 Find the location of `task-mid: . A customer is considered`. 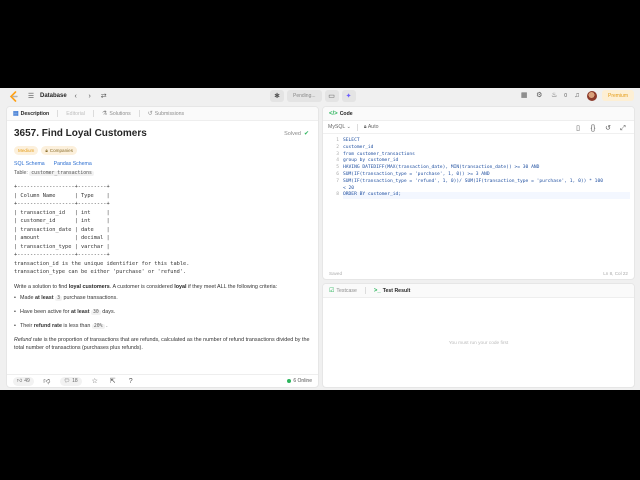

task-mid: . A customer is considered is located at coordinates (142, 286).